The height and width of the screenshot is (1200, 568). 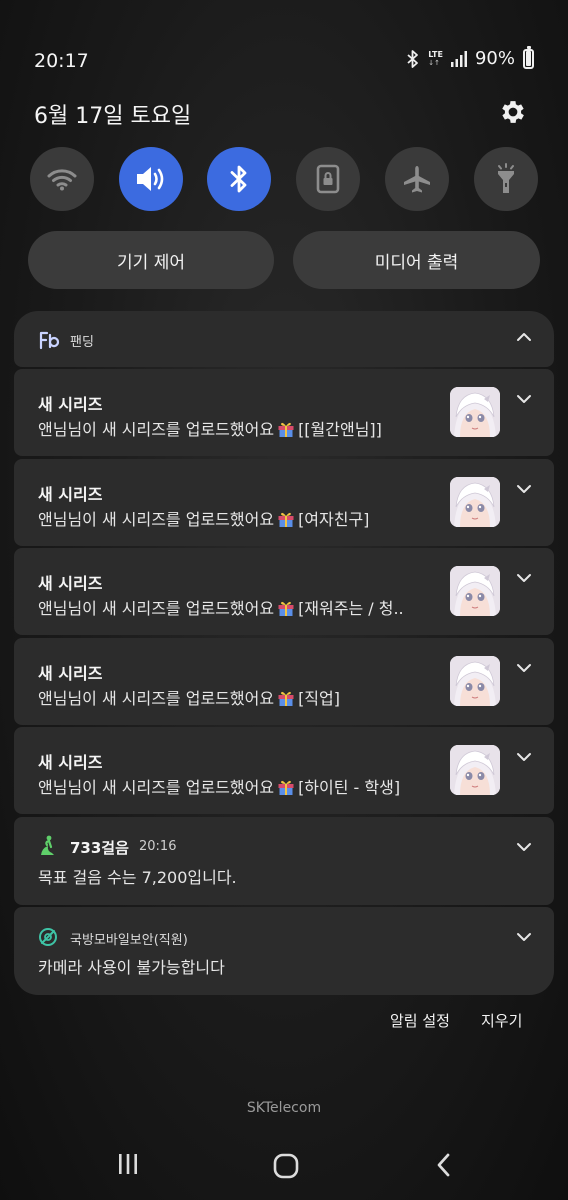 What do you see at coordinates (284, 681) in the screenshot?
I see `fanding-notification: 새 시리즈앤님님이 새 시리즈를 업로드했어요 [직업]` at bounding box center [284, 681].